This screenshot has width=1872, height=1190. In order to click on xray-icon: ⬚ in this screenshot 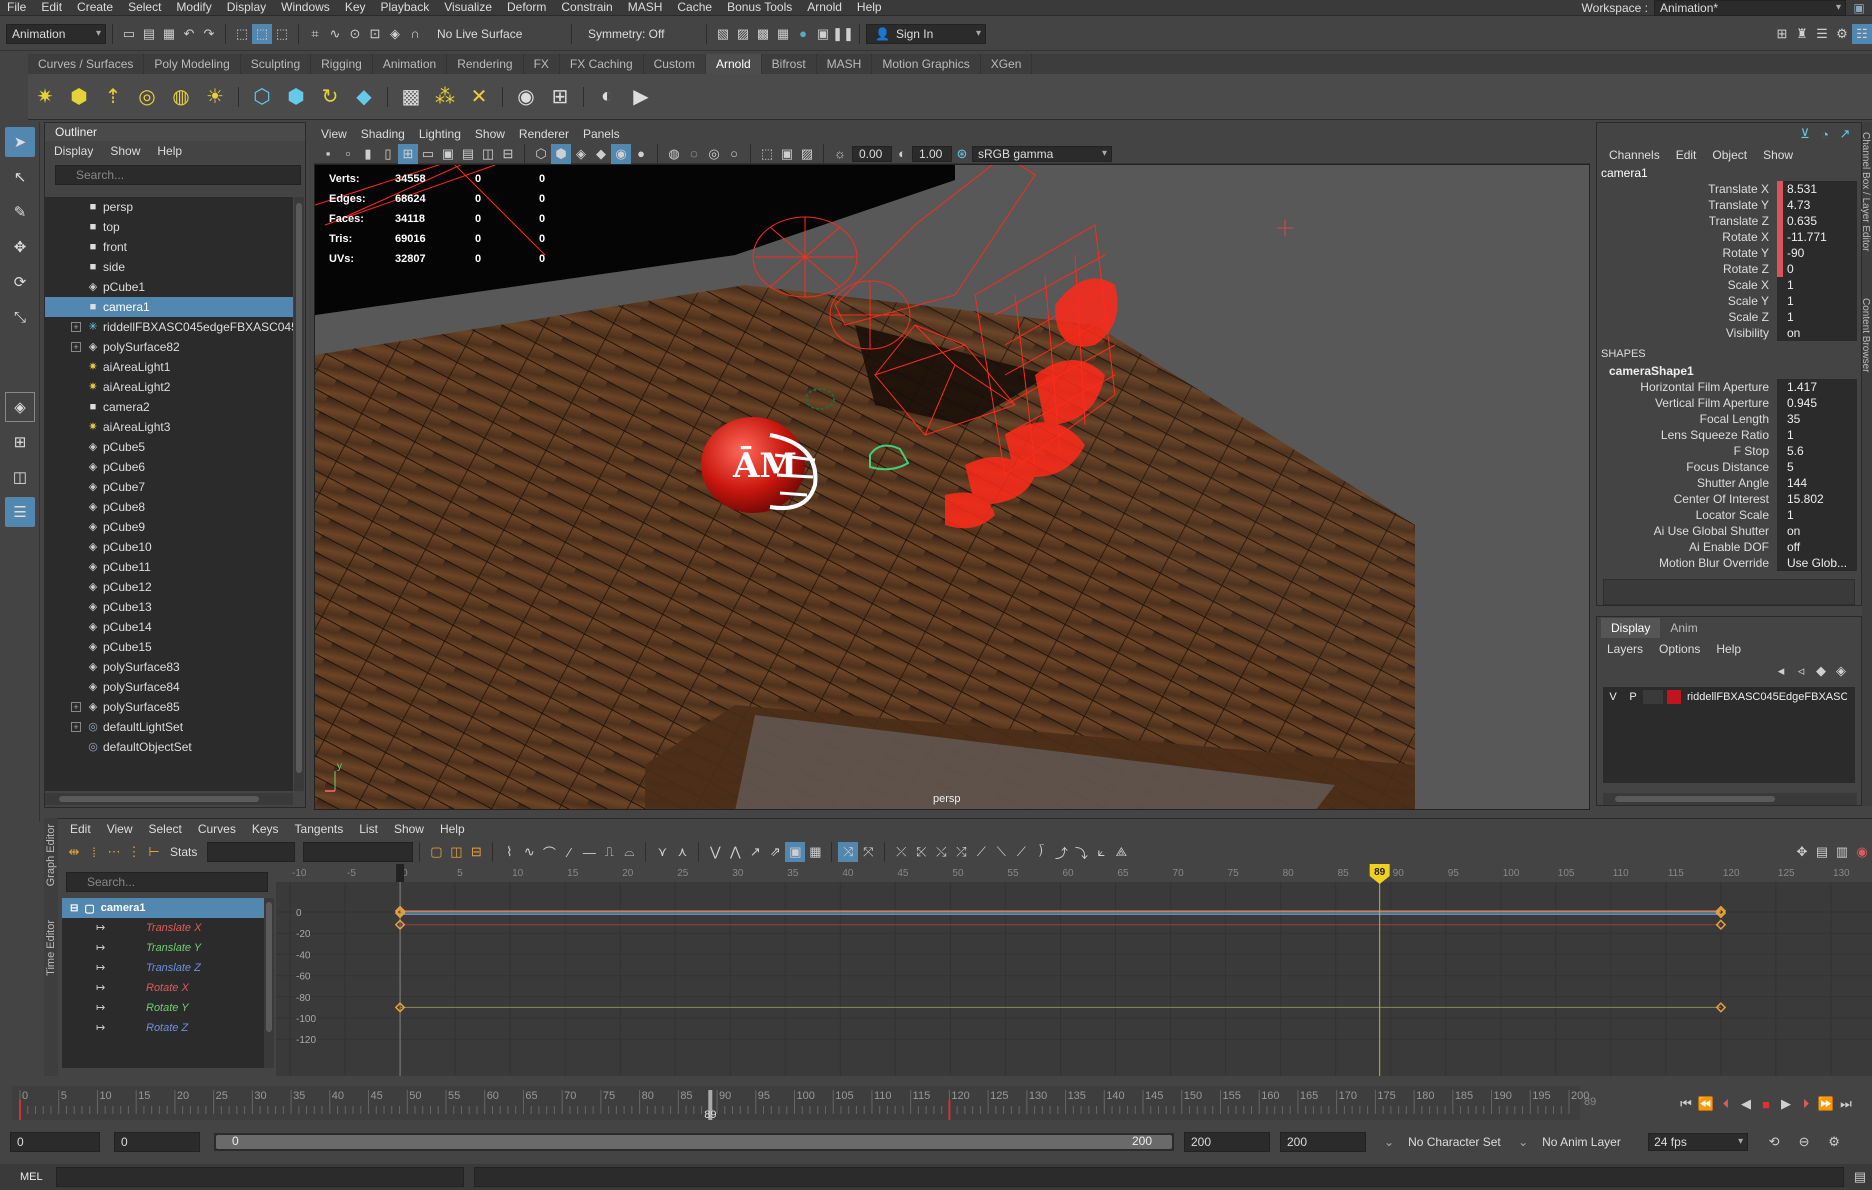, I will do `click(767, 154)`.